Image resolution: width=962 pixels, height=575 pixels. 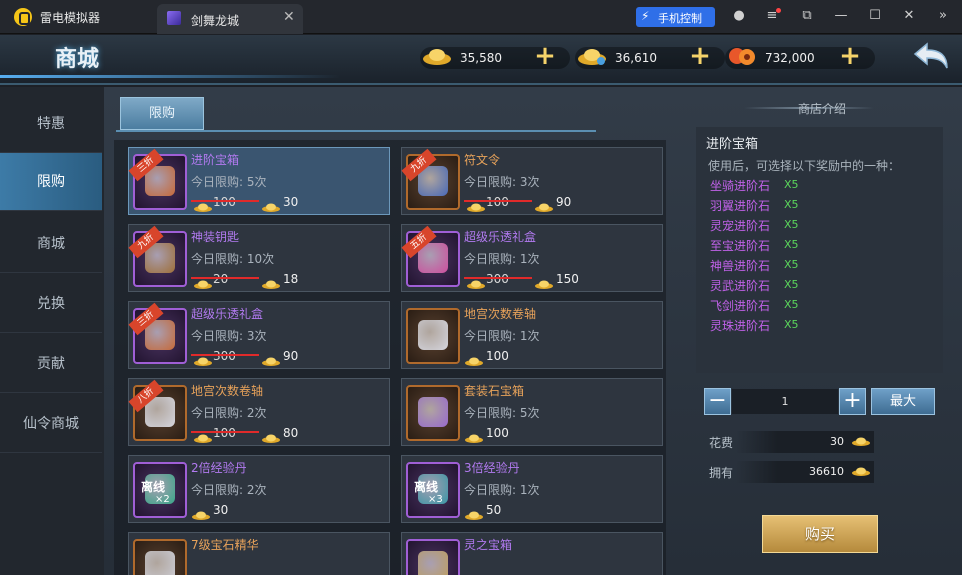 What do you see at coordinates (740, 286) in the screenshot?
I see `reward-name: 灵武进阶石` at bounding box center [740, 286].